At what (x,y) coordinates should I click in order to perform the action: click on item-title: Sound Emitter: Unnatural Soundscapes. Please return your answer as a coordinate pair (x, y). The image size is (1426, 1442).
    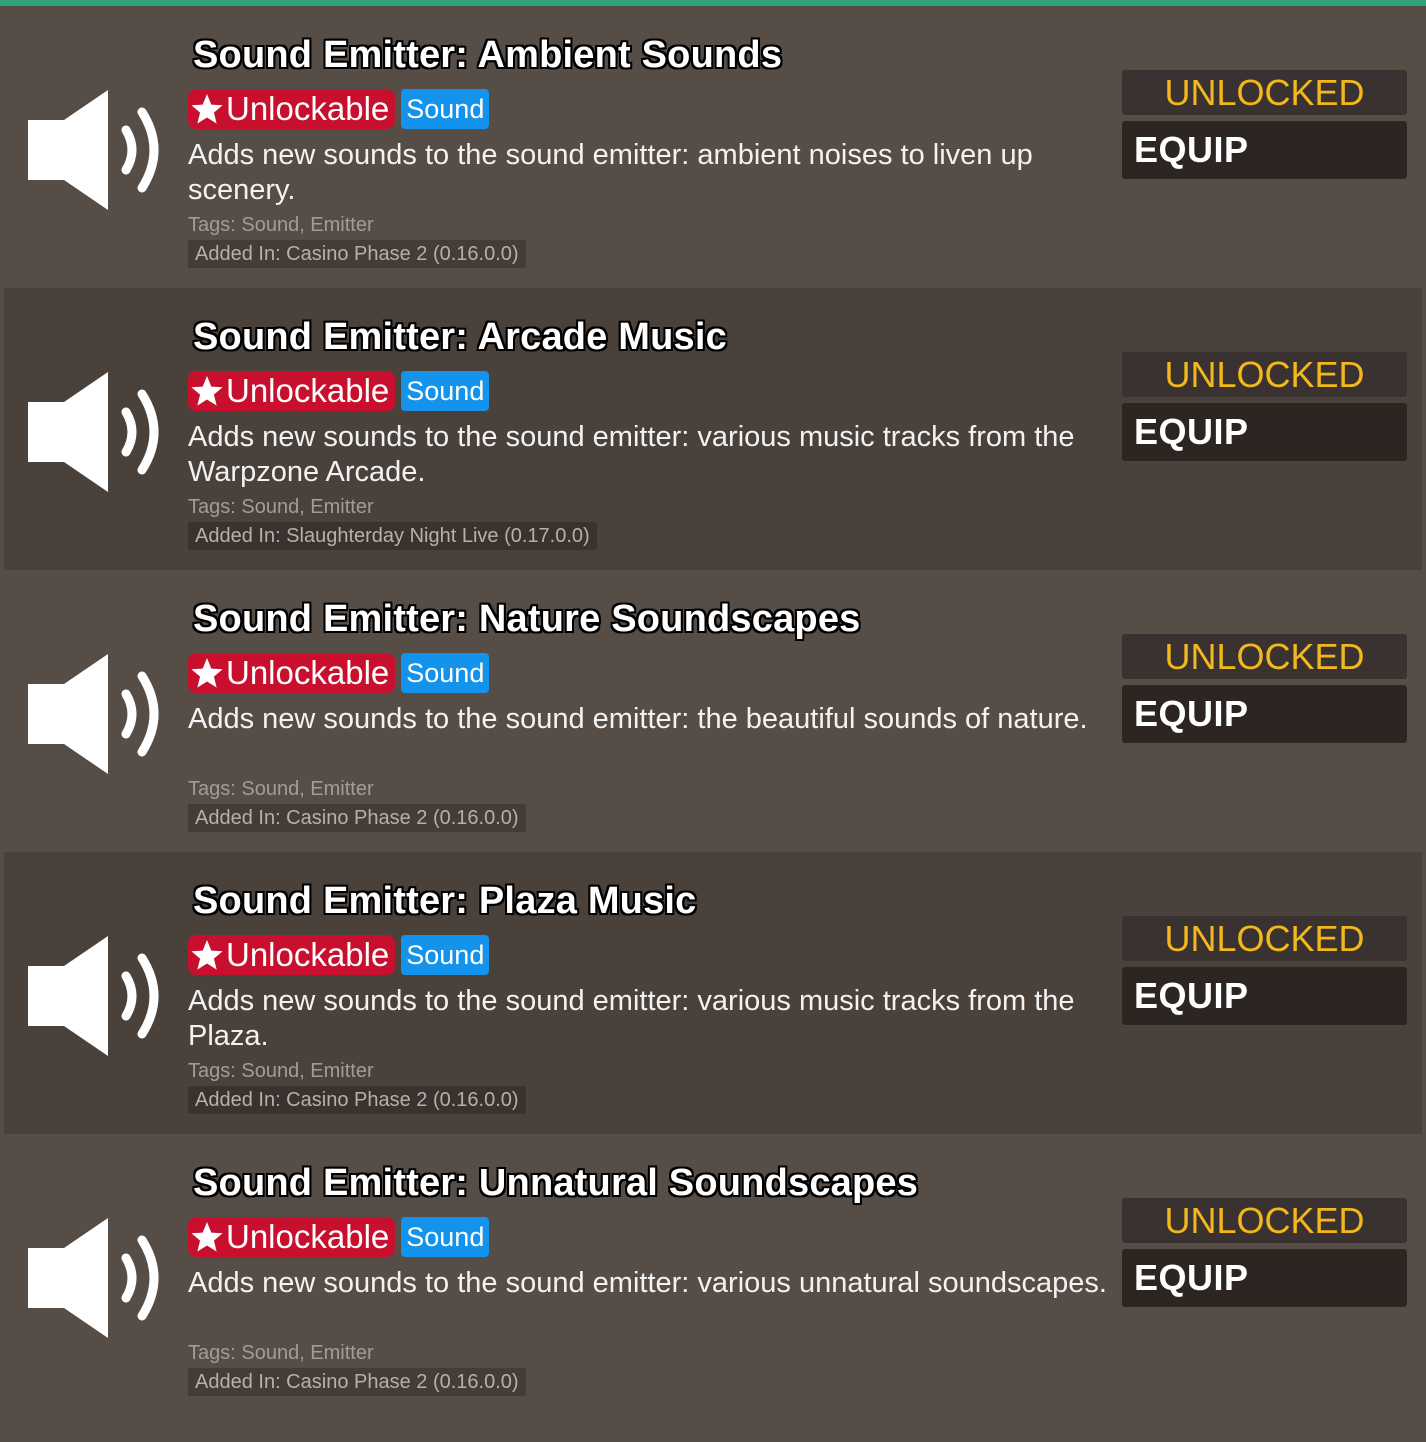
    Looking at the image, I should click on (556, 1183).